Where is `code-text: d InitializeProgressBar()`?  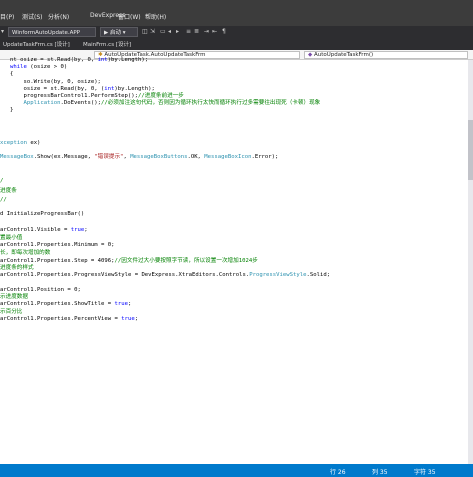
code-text: d InitializeProgressBar() is located at coordinates (42, 214).